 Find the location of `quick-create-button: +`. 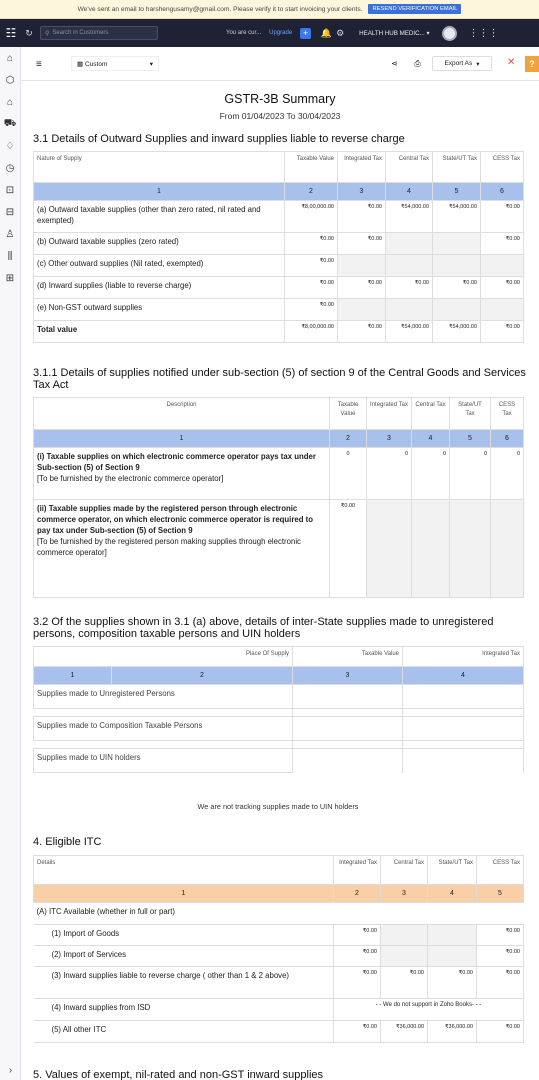

quick-create-button: + is located at coordinates (306, 33).